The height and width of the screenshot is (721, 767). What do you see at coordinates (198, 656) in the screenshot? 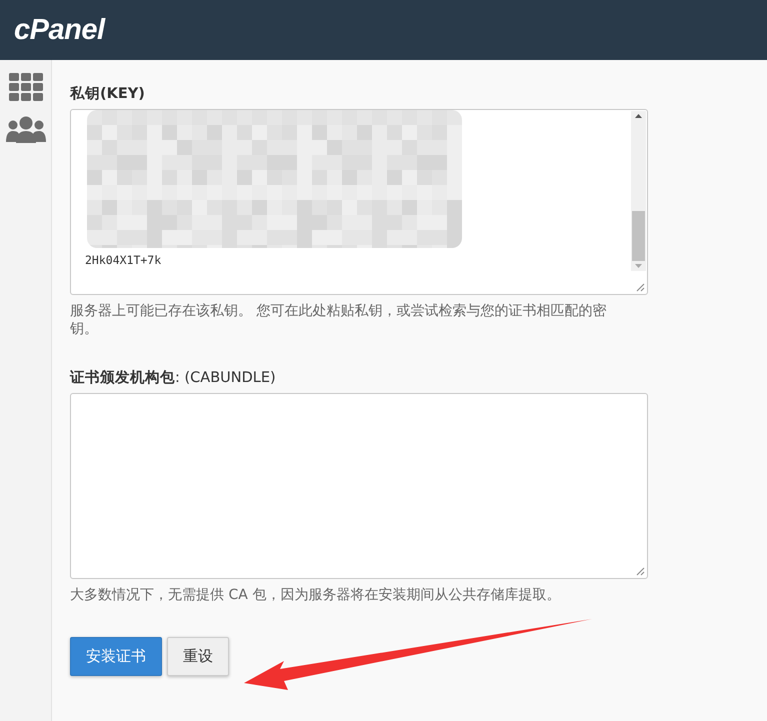
I see `reset-button: 重设` at bounding box center [198, 656].